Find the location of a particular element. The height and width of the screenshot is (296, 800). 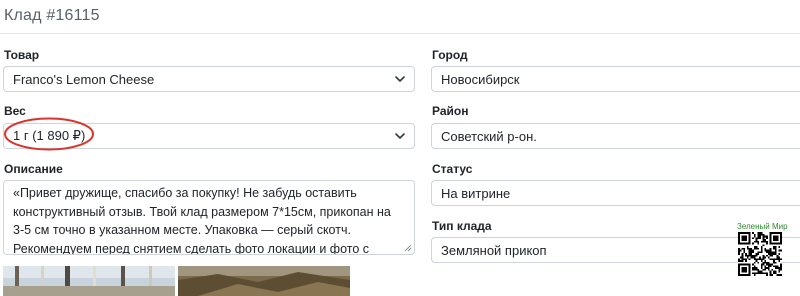

status-label: Статус is located at coordinates (452, 169).